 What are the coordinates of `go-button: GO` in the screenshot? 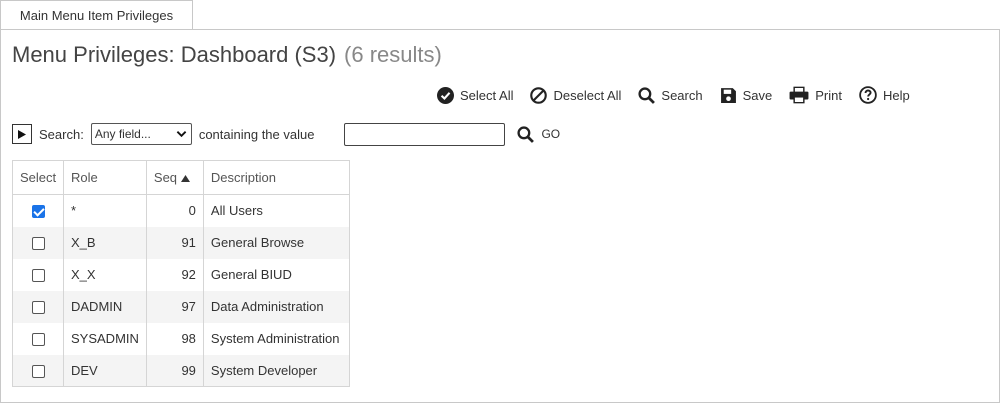 It's located at (539, 134).